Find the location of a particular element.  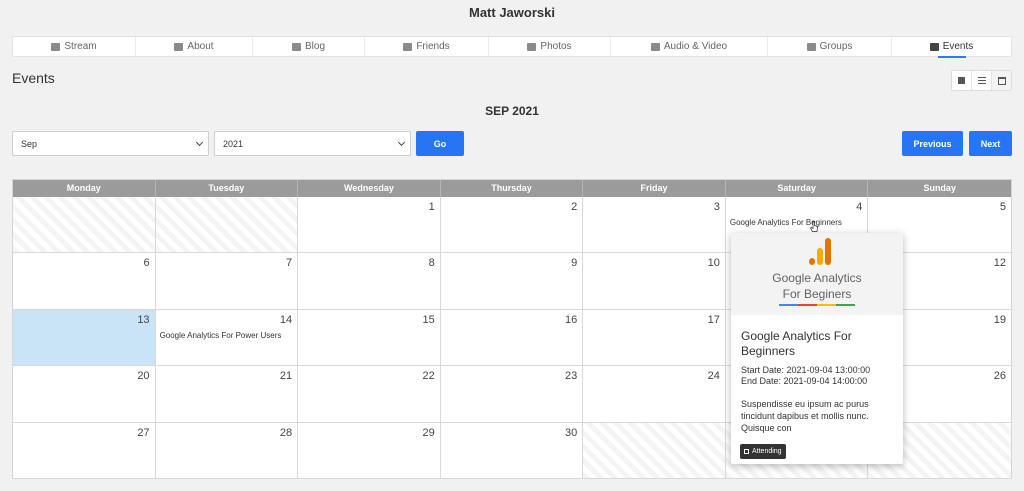

event-end-date: End Date: 2021-09-04 14:00:00 is located at coordinates (804, 381).